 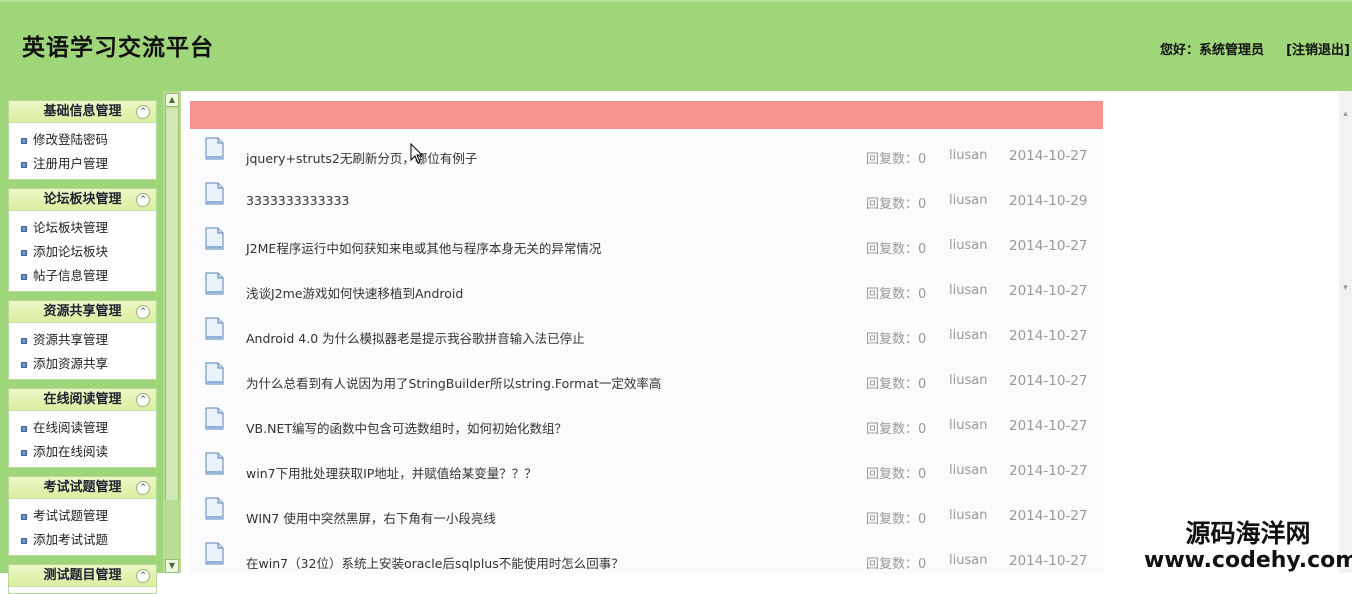 What do you see at coordinates (71, 451) in the screenshot?
I see `menu-item-label: 添加在线阅读` at bounding box center [71, 451].